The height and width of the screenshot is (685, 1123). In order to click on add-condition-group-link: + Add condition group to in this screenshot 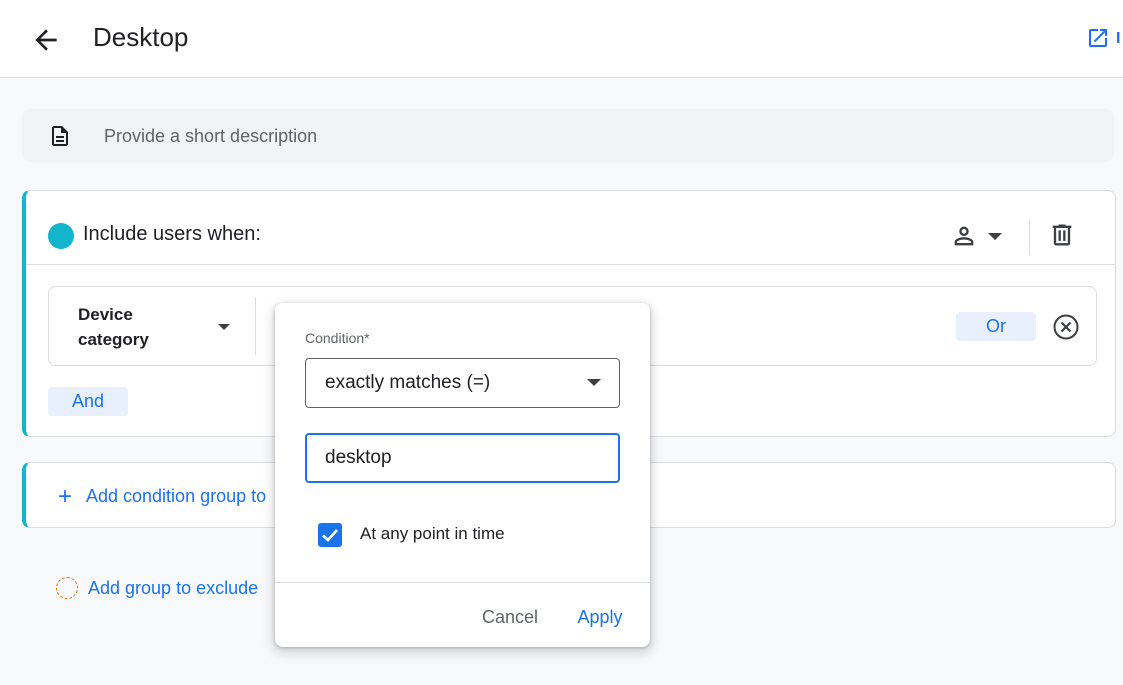, I will do `click(162, 497)`.